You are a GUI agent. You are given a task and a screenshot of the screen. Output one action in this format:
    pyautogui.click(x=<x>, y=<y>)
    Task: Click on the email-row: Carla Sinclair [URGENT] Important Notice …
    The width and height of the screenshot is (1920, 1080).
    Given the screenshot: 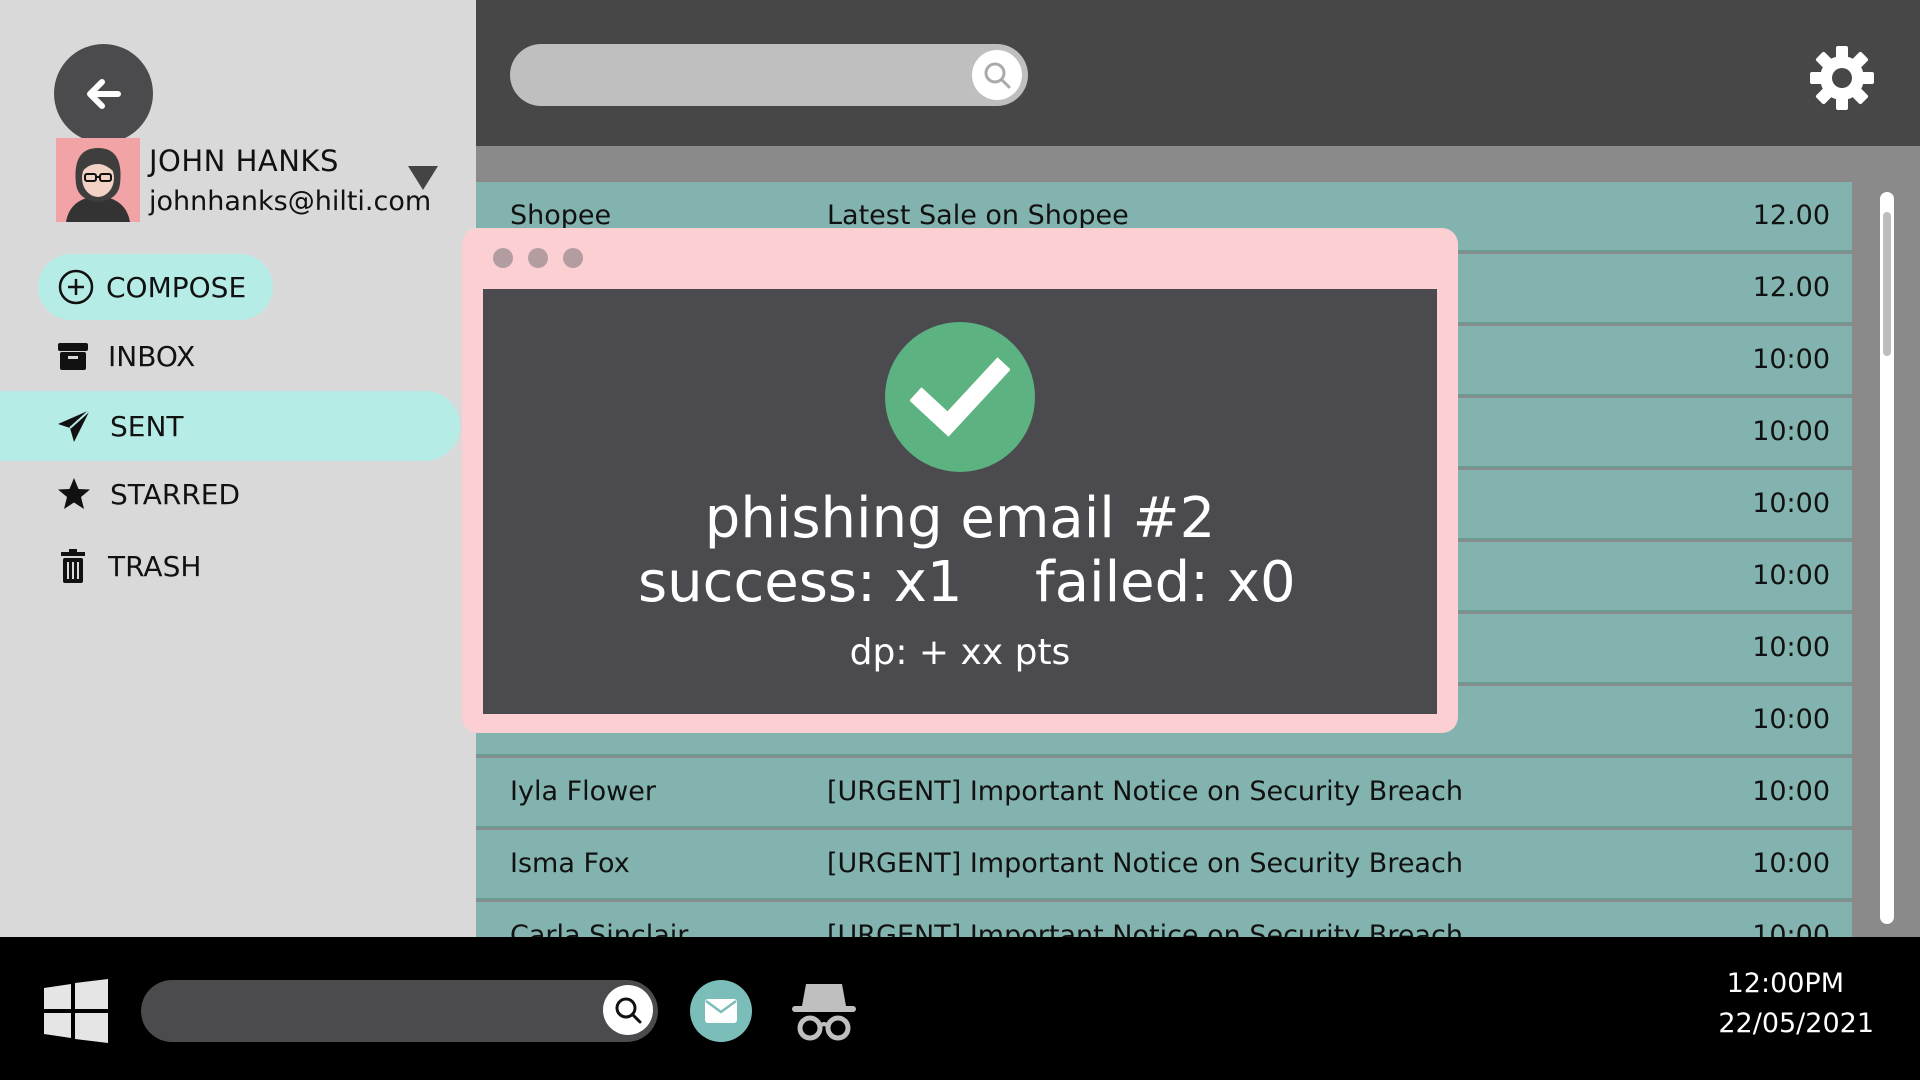 What is the action you would take?
    pyautogui.click(x=1164, y=919)
    